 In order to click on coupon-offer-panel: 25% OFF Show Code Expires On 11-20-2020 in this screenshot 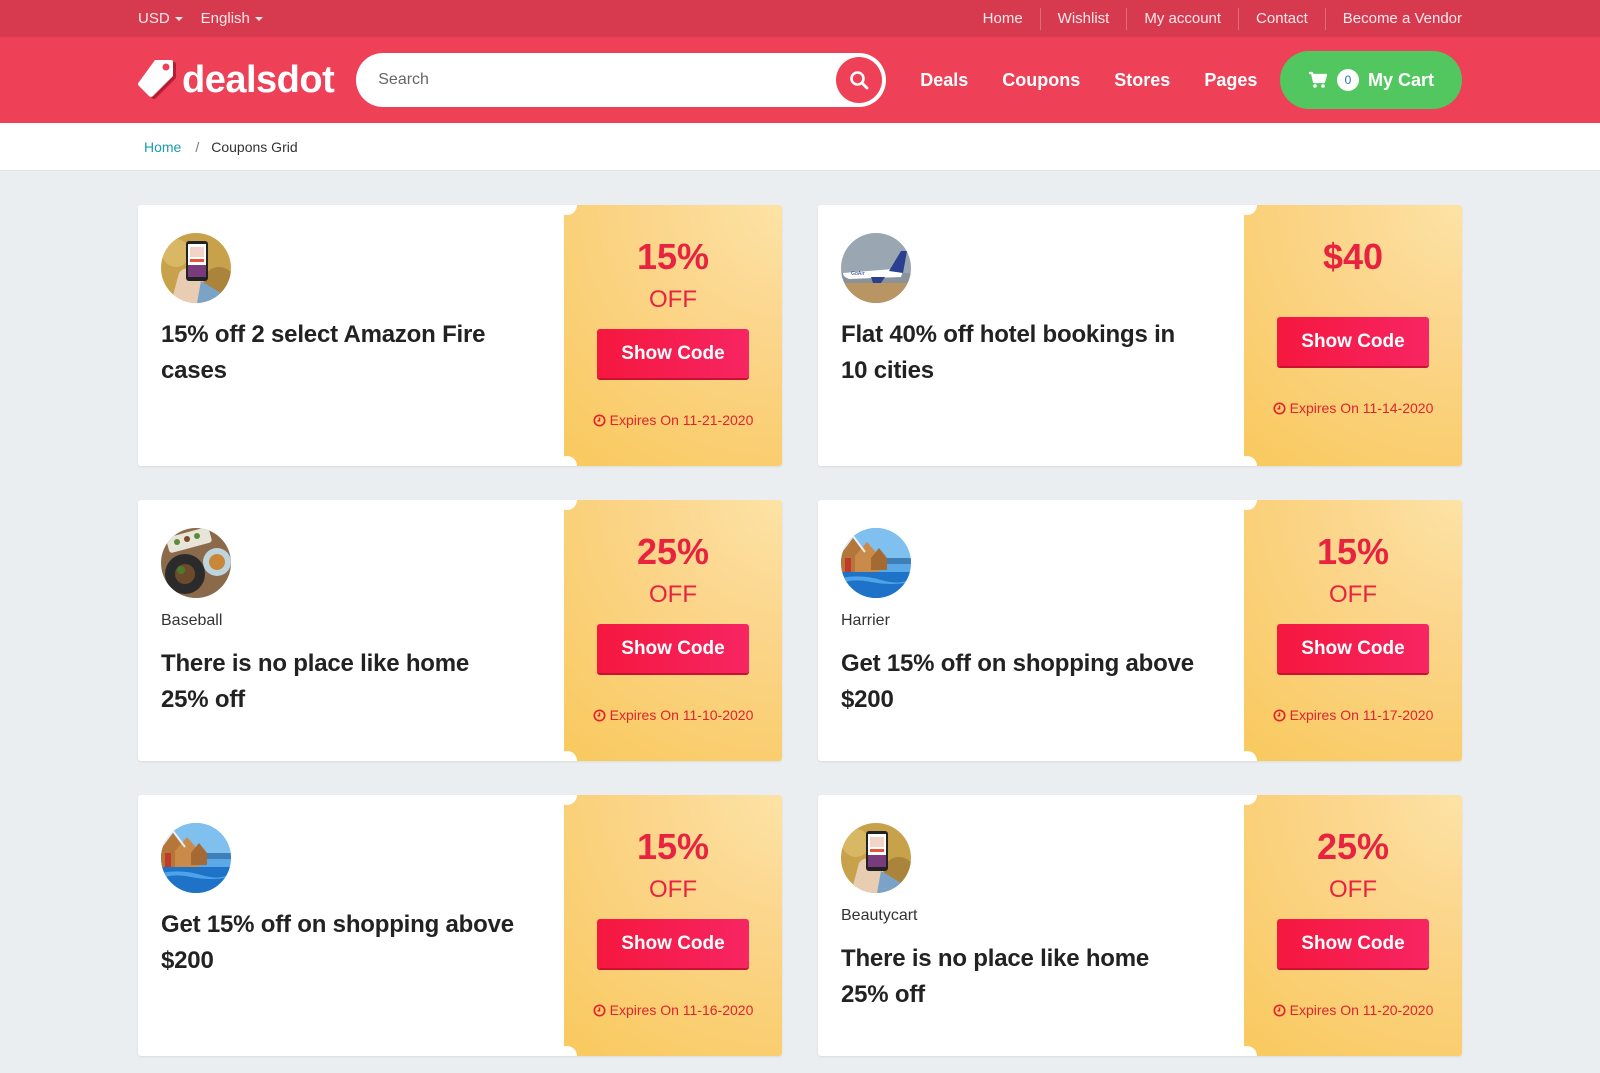, I will do `click(1349, 925)`.